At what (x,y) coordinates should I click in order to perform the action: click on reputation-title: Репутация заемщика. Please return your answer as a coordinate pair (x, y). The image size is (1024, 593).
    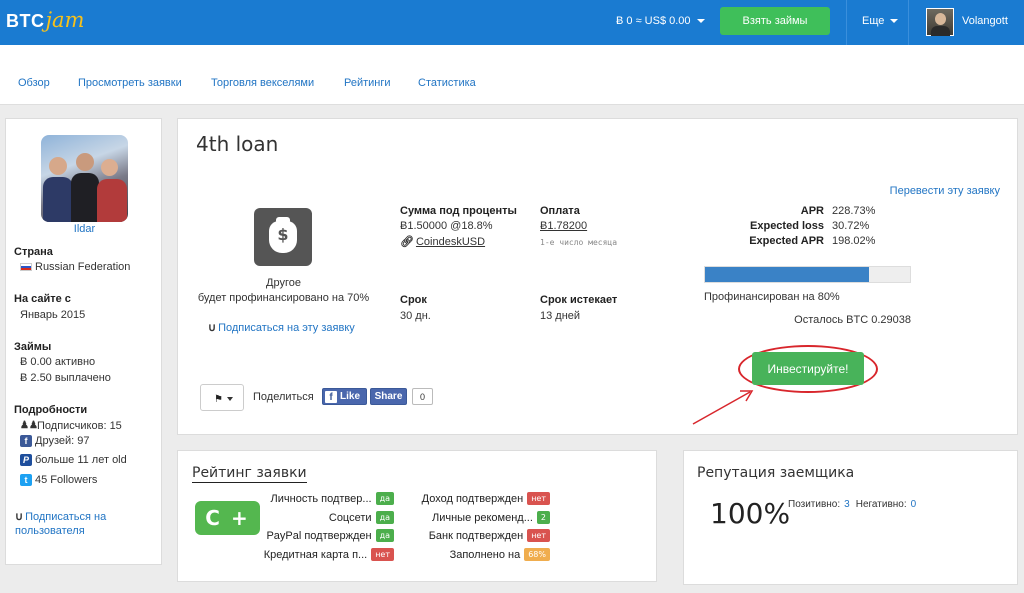
    Looking at the image, I should click on (776, 473).